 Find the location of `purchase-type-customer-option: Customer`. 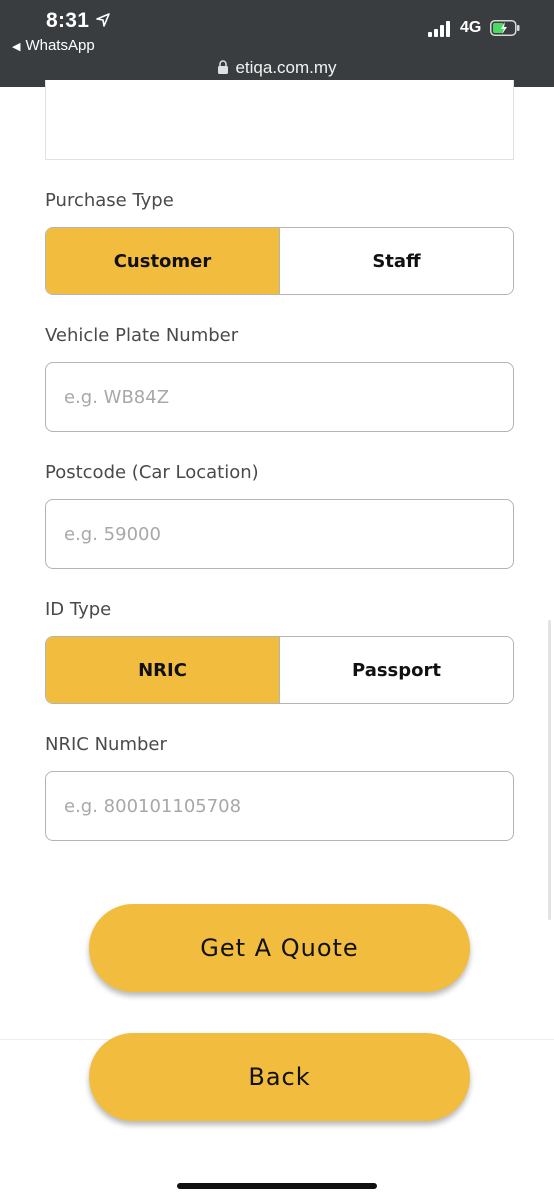

purchase-type-customer-option: Customer is located at coordinates (163, 261).